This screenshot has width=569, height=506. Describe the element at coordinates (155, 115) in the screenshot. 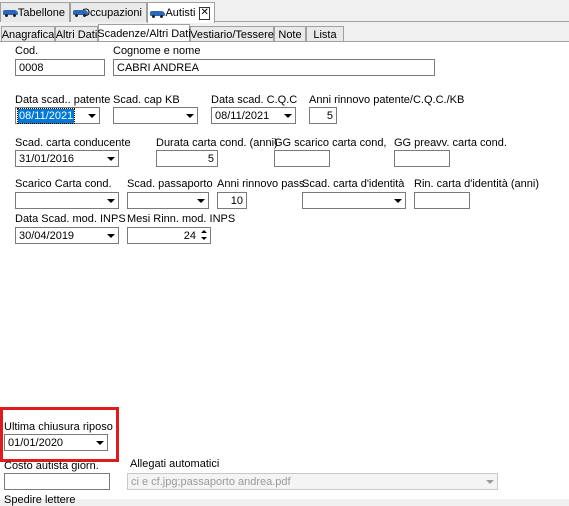

I see `scad-cap-kb-datepicker` at that location.